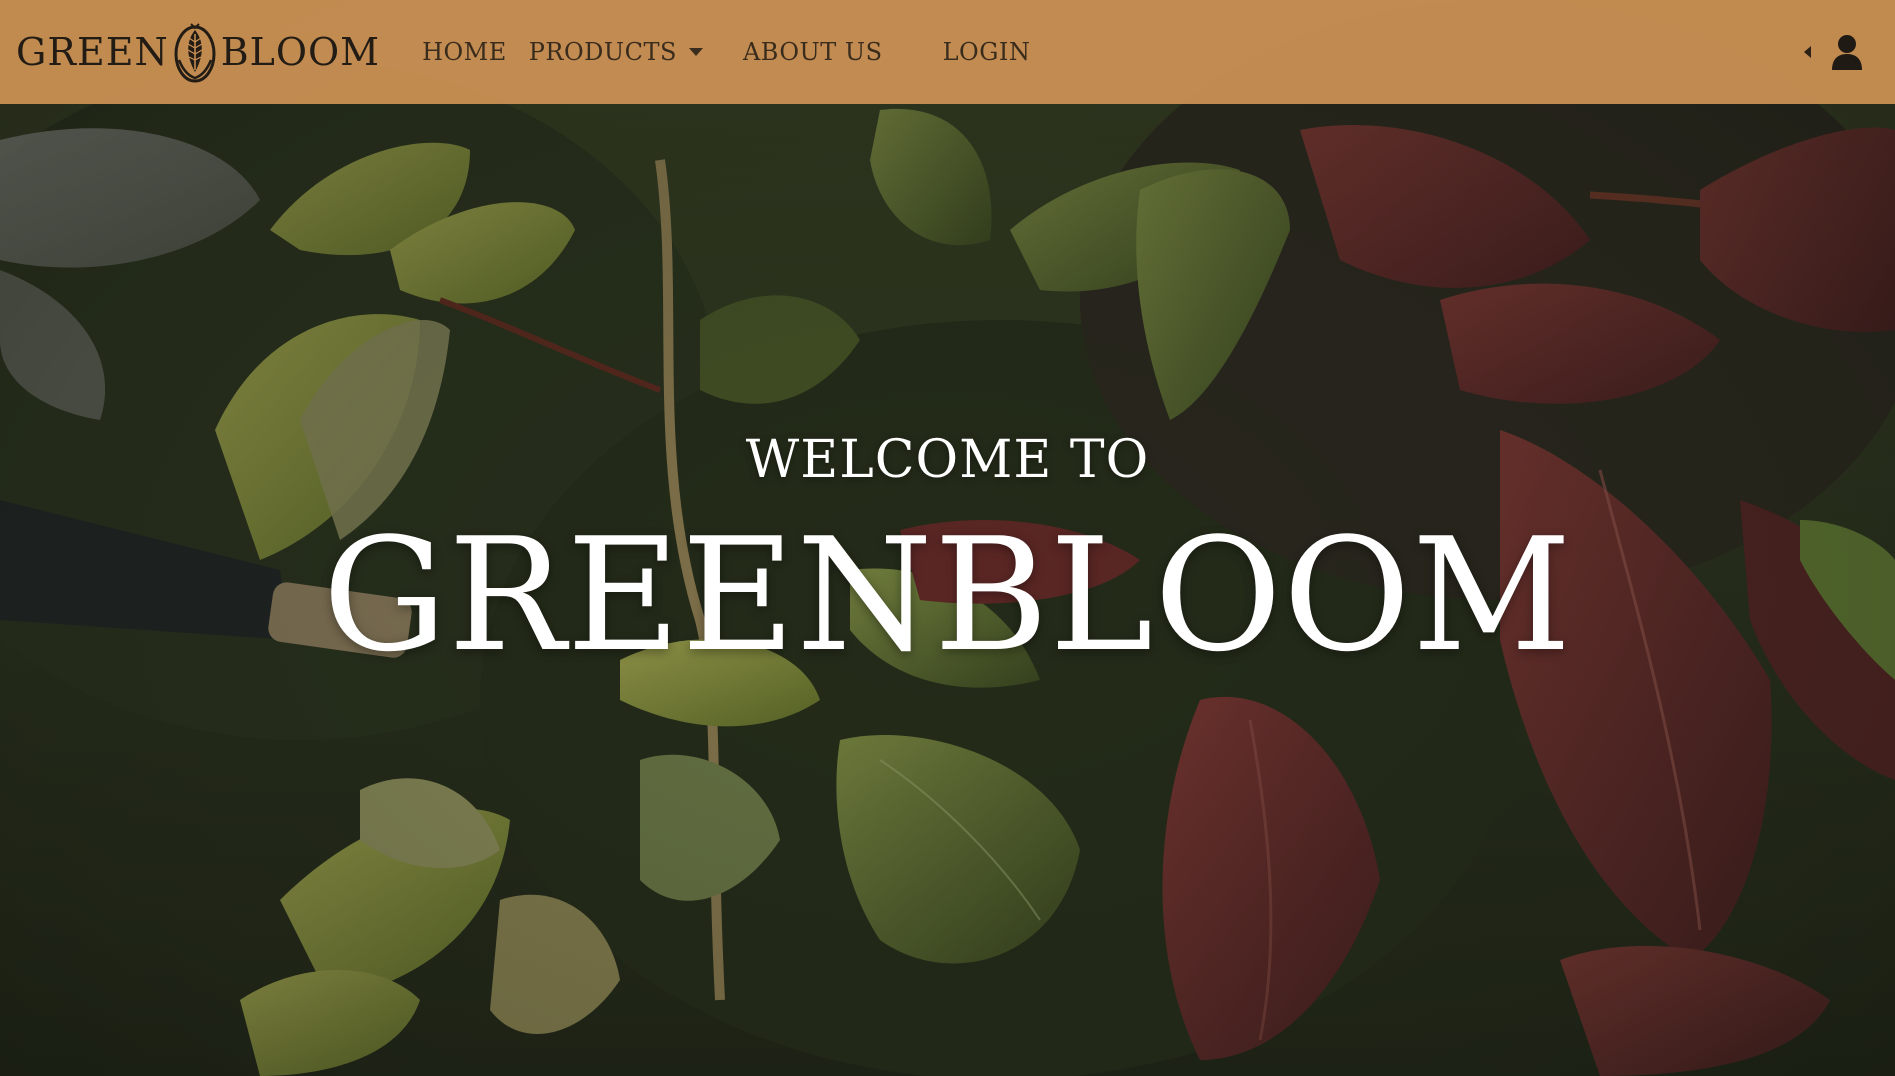 This screenshot has height=1076, width=1895. I want to click on caret-down-icon, so click(695, 52).